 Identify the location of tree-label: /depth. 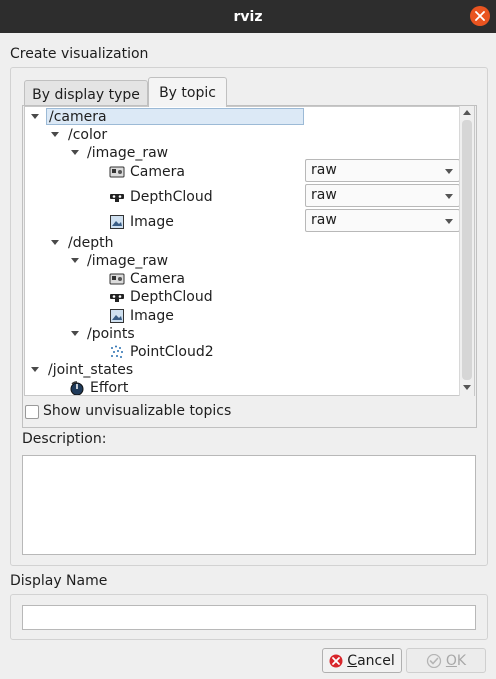
(91, 243).